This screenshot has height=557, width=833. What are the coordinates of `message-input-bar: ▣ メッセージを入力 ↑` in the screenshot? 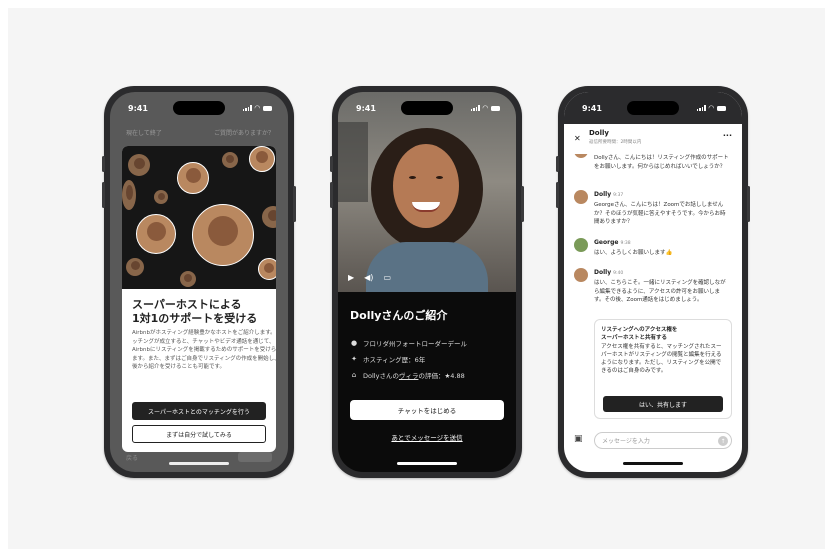 It's located at (653, 441).